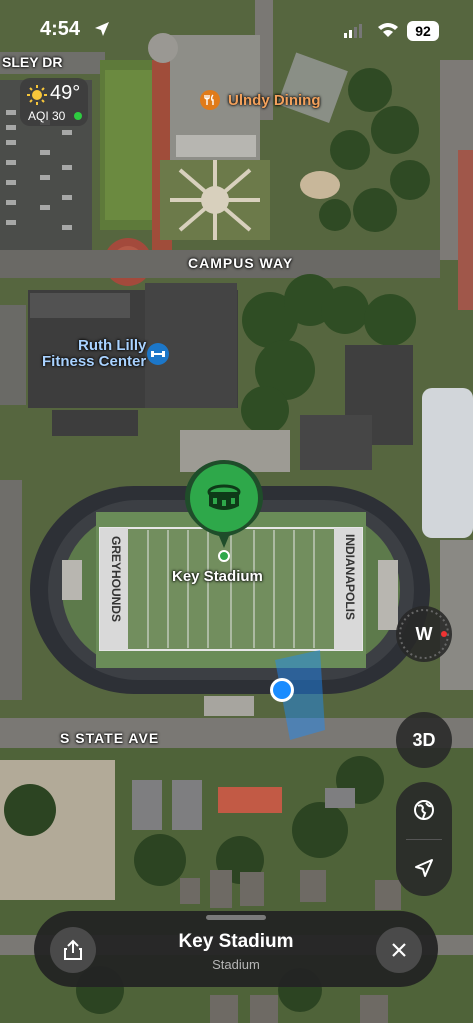  I want to click on globe-icon, so click(424, 810).